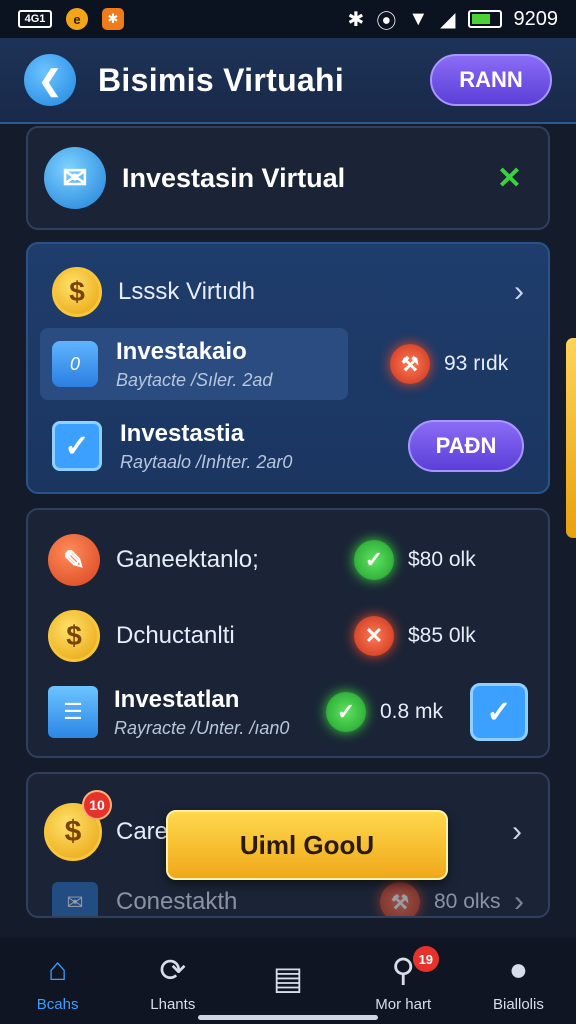 The height and width of the screenshot is (1024, 576). I want to click on notification-badge: 19, so click(425, 959).